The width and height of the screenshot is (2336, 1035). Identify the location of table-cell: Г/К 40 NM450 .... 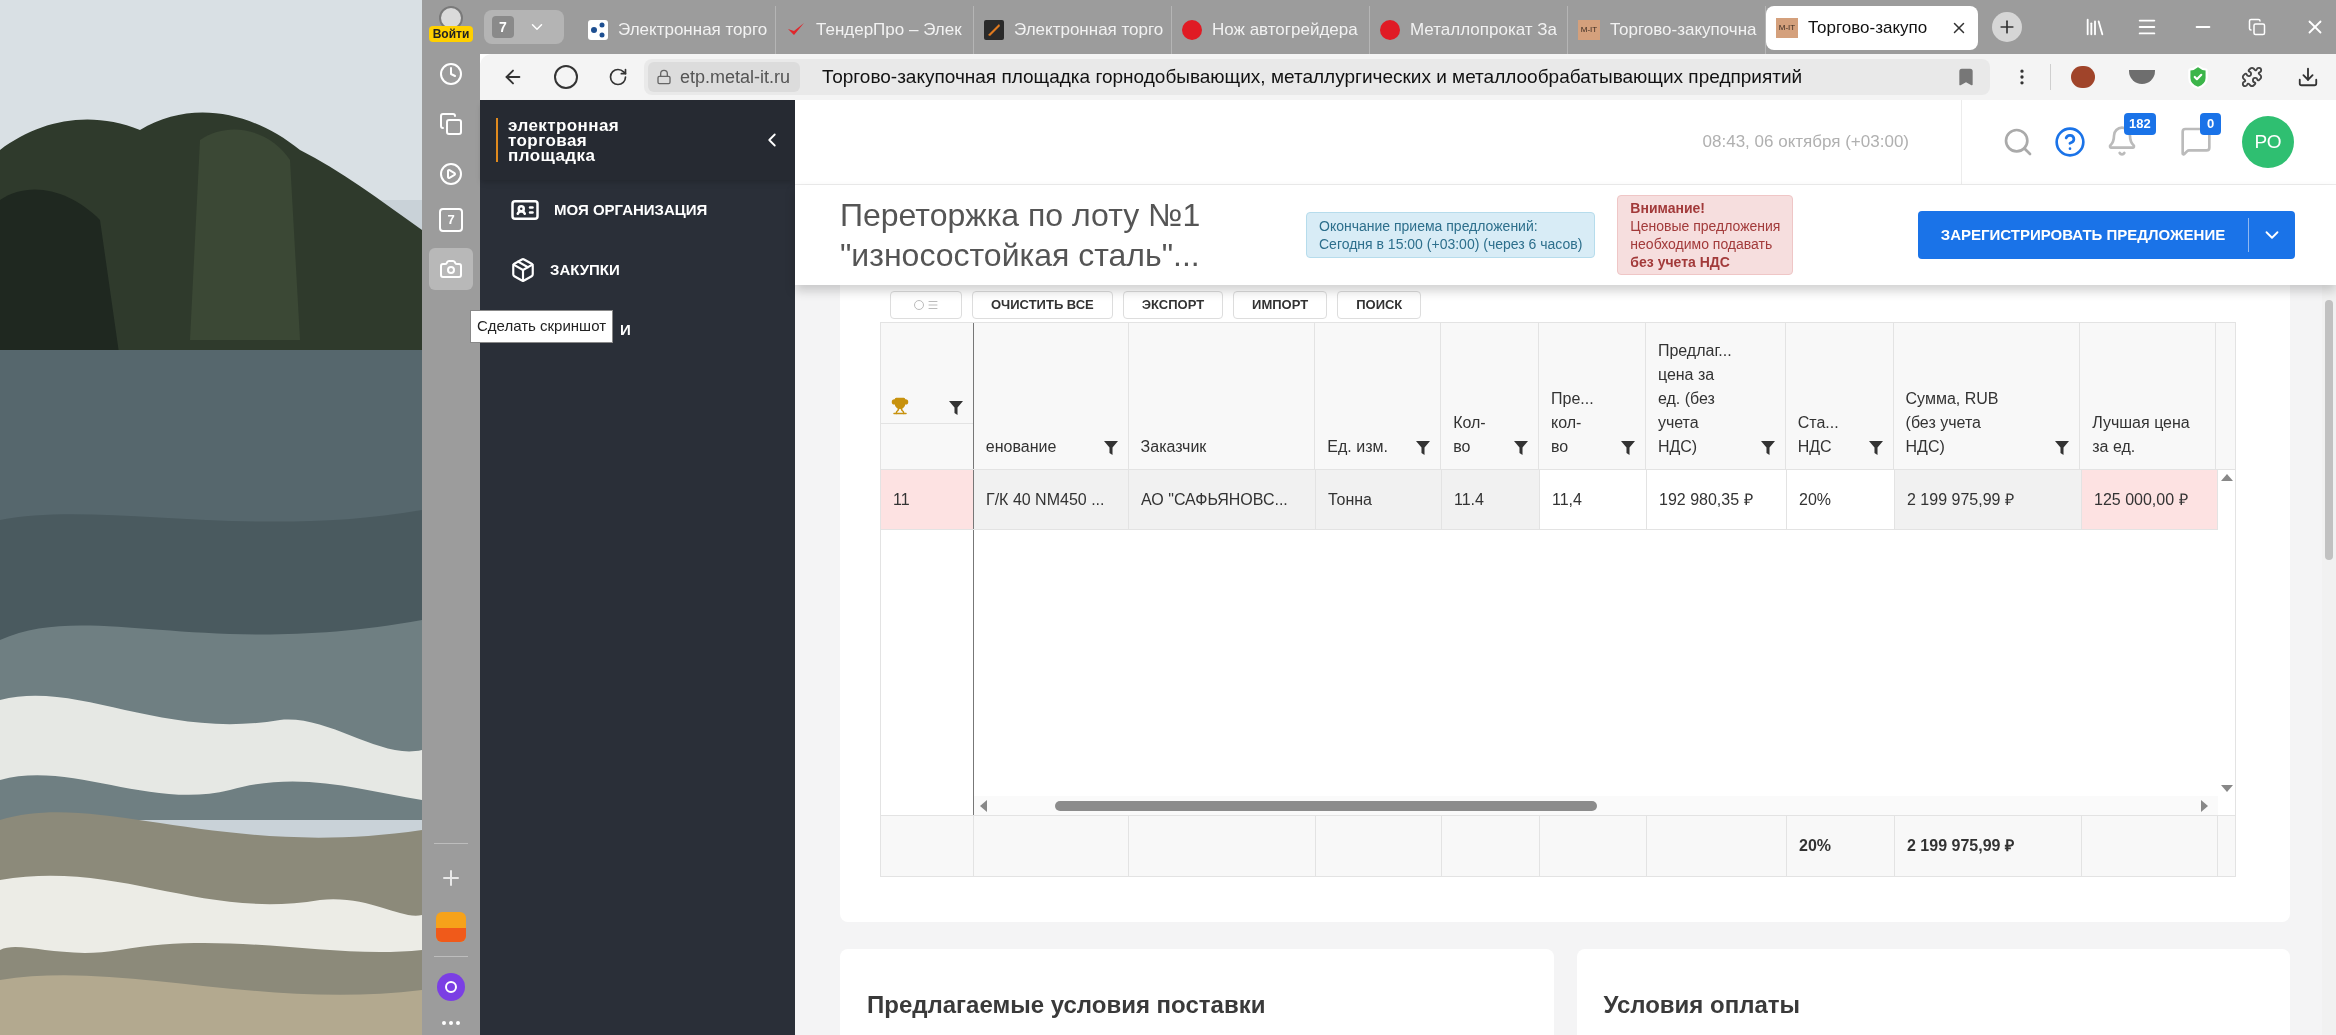
(1051, 499).